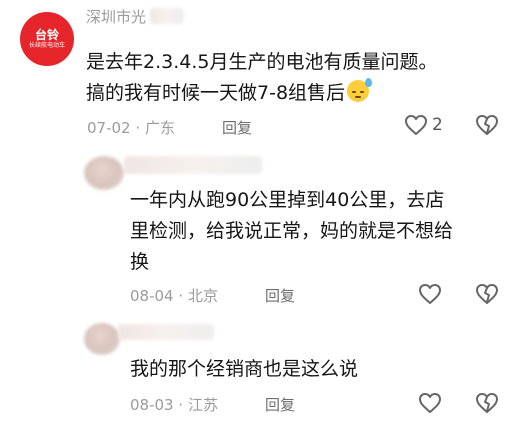  Describe the element at coordinates (46, 45) in the screenshot. I see `avatar-brand-subtext: 长续航电动车` at that location.